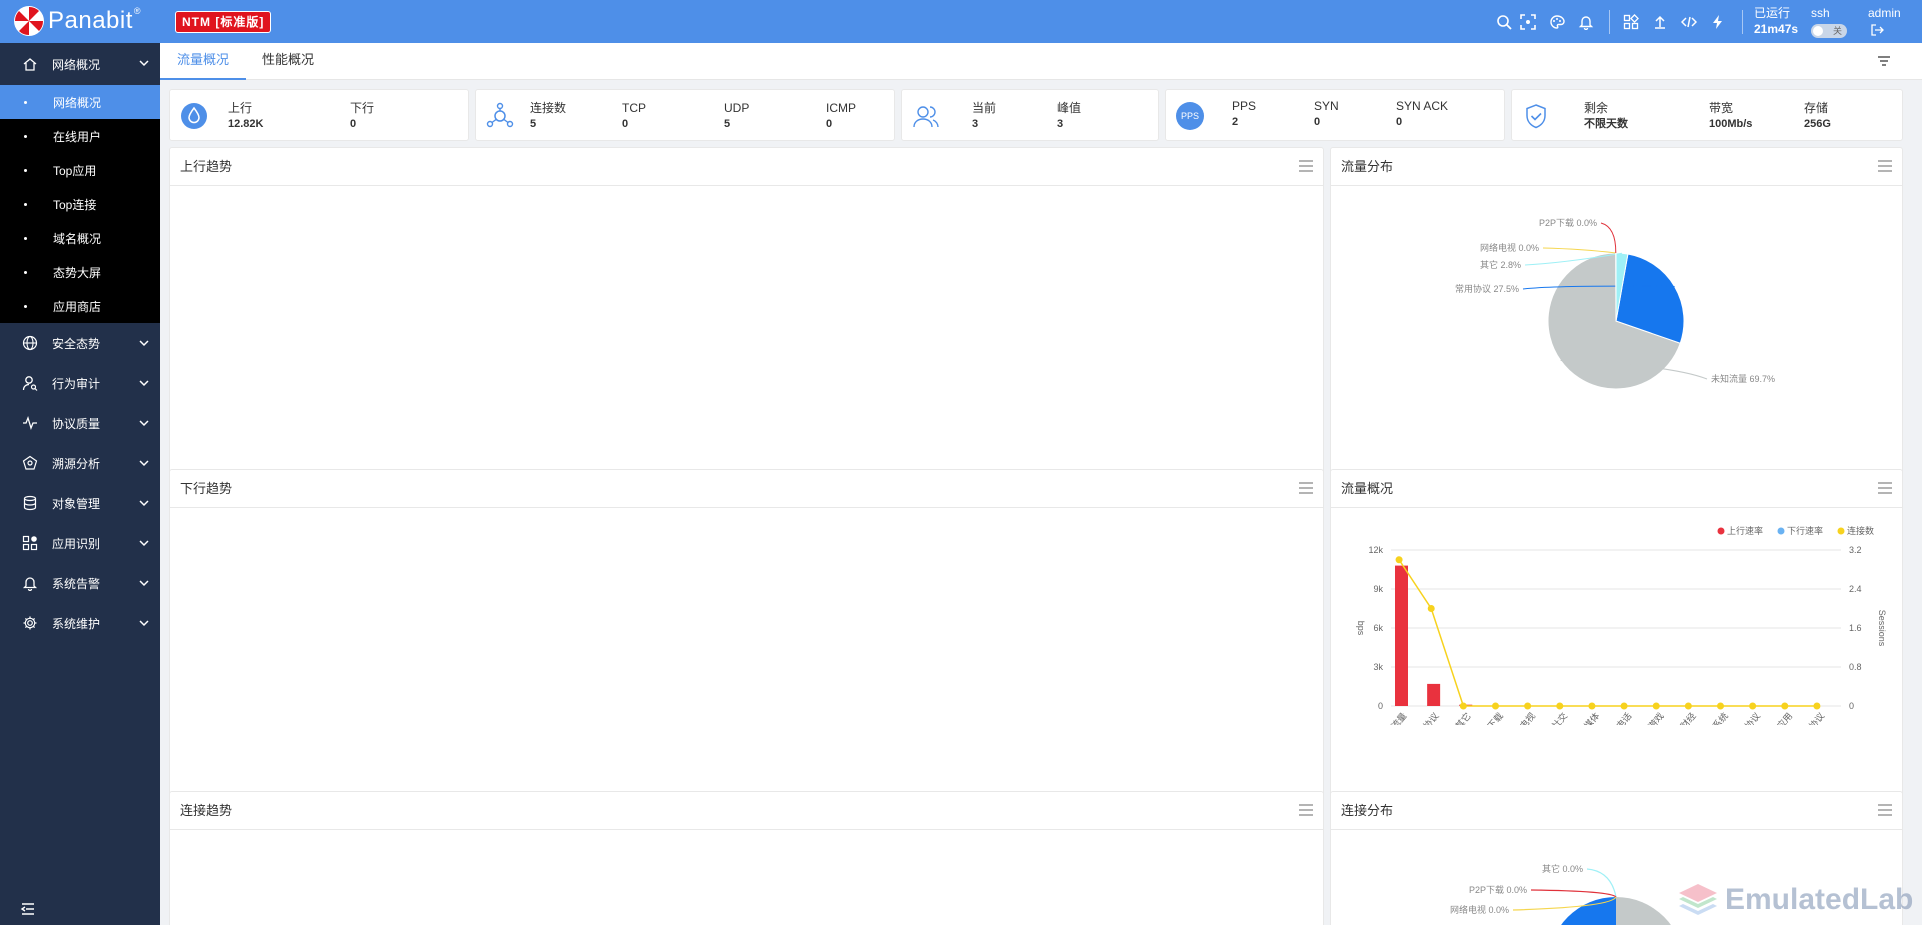 The width and height of the screenshot is (1922, 925). I want to click on sidebar-item-domain-overview: 域名概况, so click(80, 238).